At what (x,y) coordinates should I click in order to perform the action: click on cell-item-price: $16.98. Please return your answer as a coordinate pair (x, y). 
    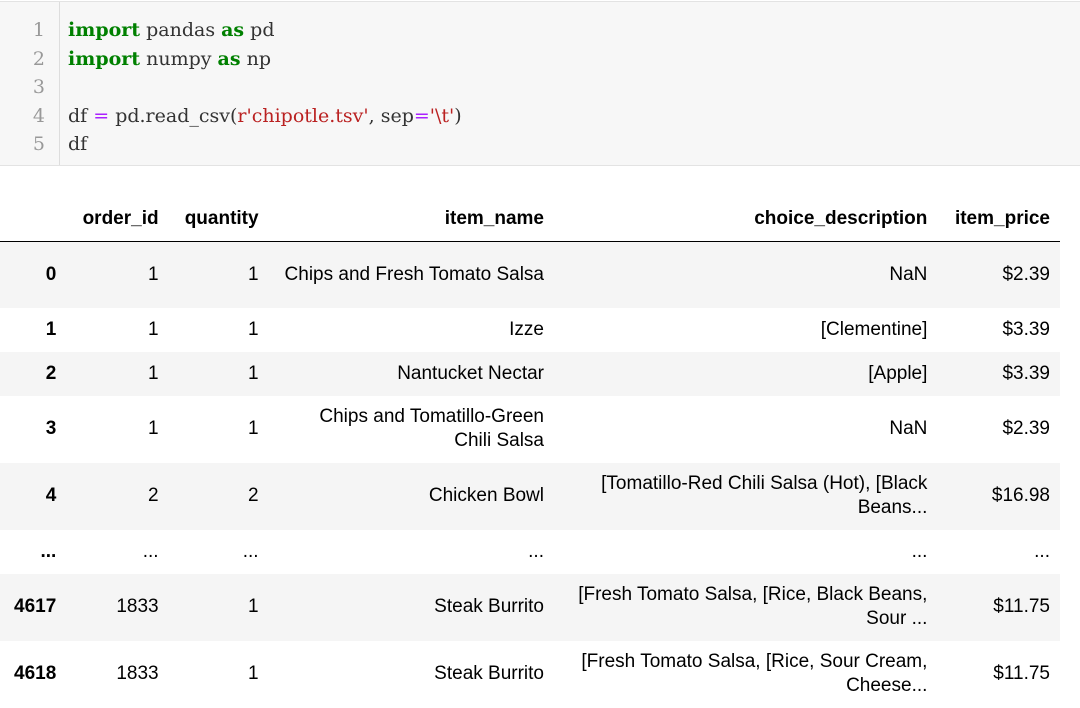
    Looking at the image, I should click on (1020, 495).